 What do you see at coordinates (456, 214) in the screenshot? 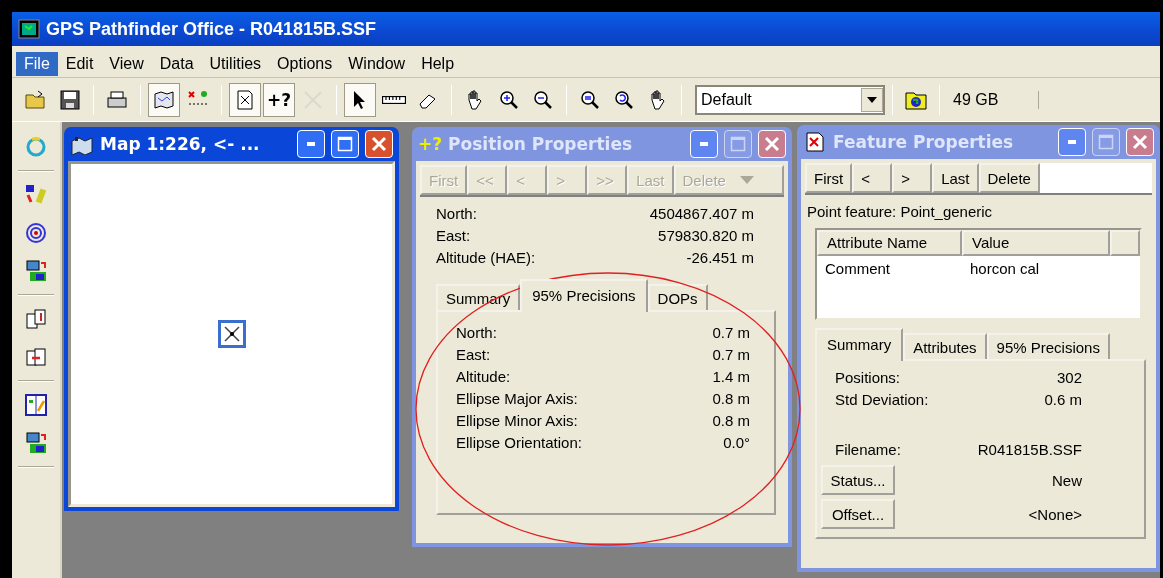
I see `field-label: North:` at bounding box center [456, 214].